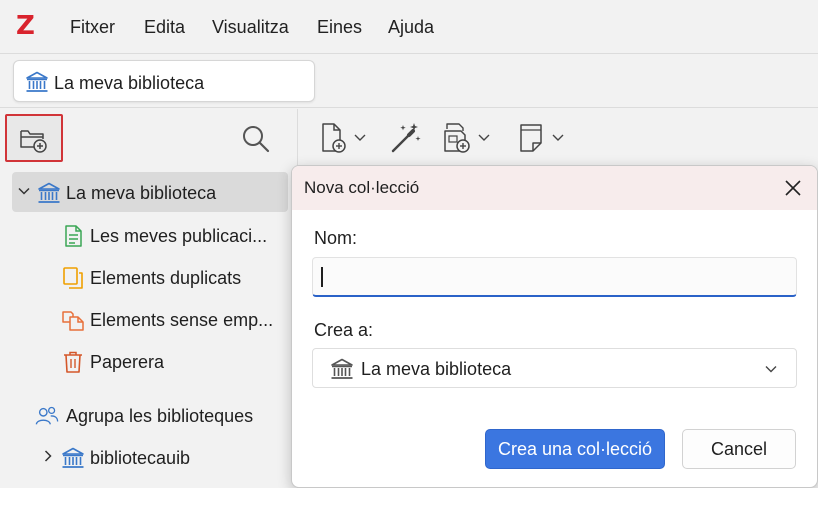 The image size is (832, 507). What do you see at coordinates (129, 83) in the screenshot?
I see `library-tab-label: La meva biblioteca` at bounding box center [129, 83].